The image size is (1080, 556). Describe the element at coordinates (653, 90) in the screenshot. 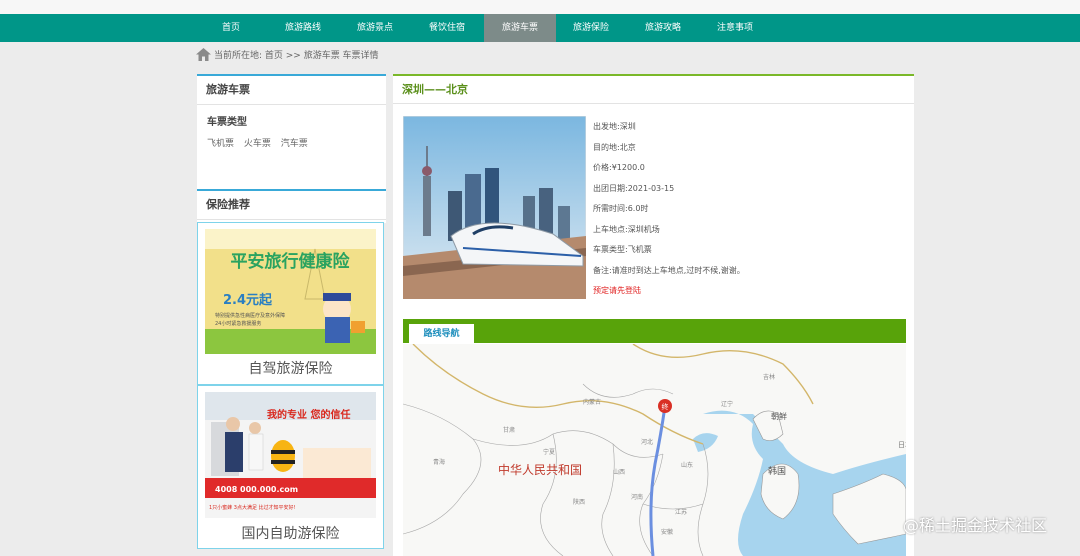

I see `route-title: 深圳——北京` at that location.